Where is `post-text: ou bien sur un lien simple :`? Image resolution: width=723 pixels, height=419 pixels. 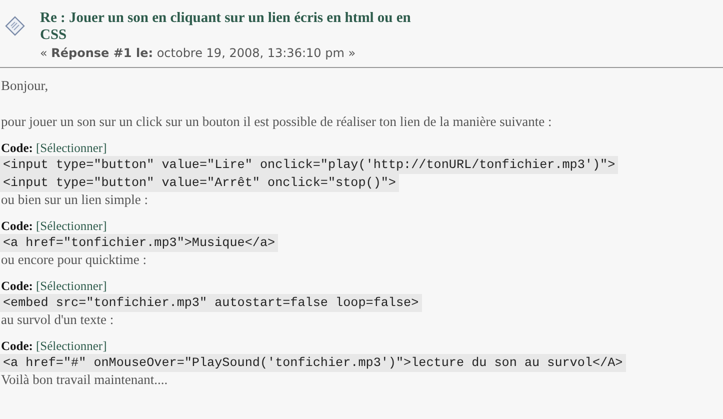
post-text: ou bien sur un lien simple : is located at coordinates (75, 200).